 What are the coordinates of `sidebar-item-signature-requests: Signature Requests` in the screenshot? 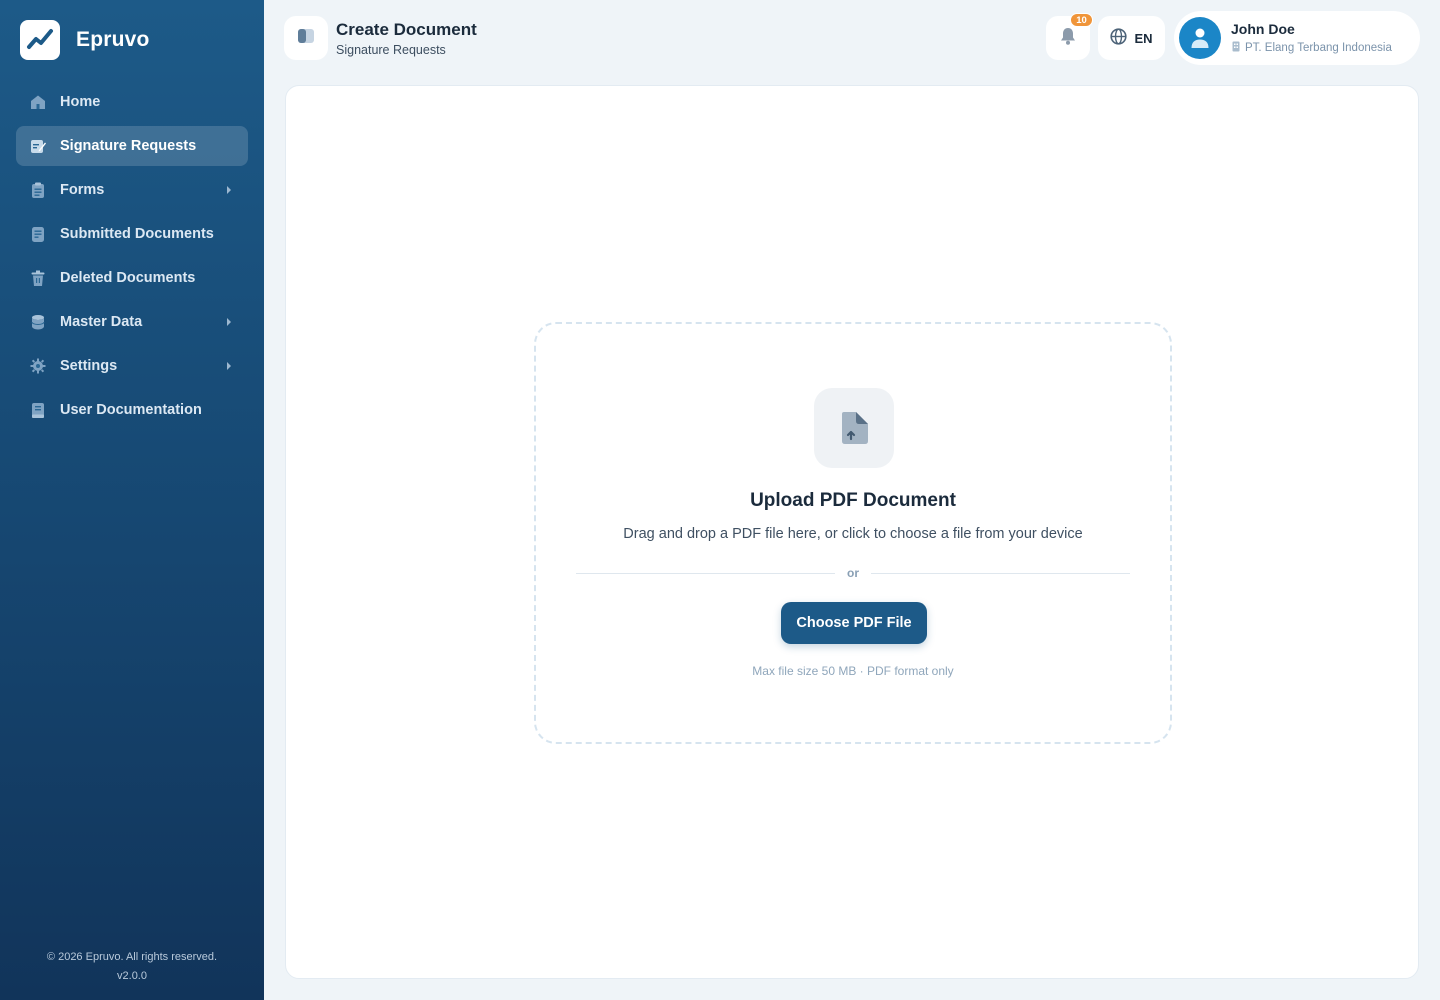 It's located at (132, 146).